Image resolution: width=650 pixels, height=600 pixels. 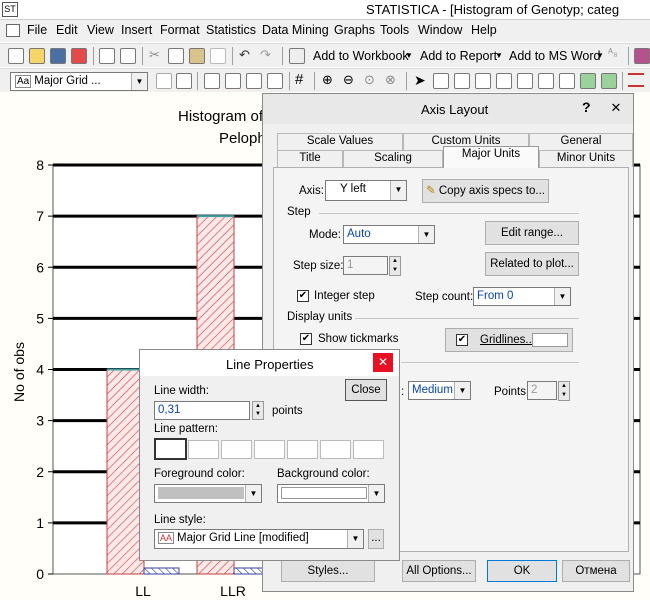 I want to click on cross-tool-icon, so click(x=546, y=81).